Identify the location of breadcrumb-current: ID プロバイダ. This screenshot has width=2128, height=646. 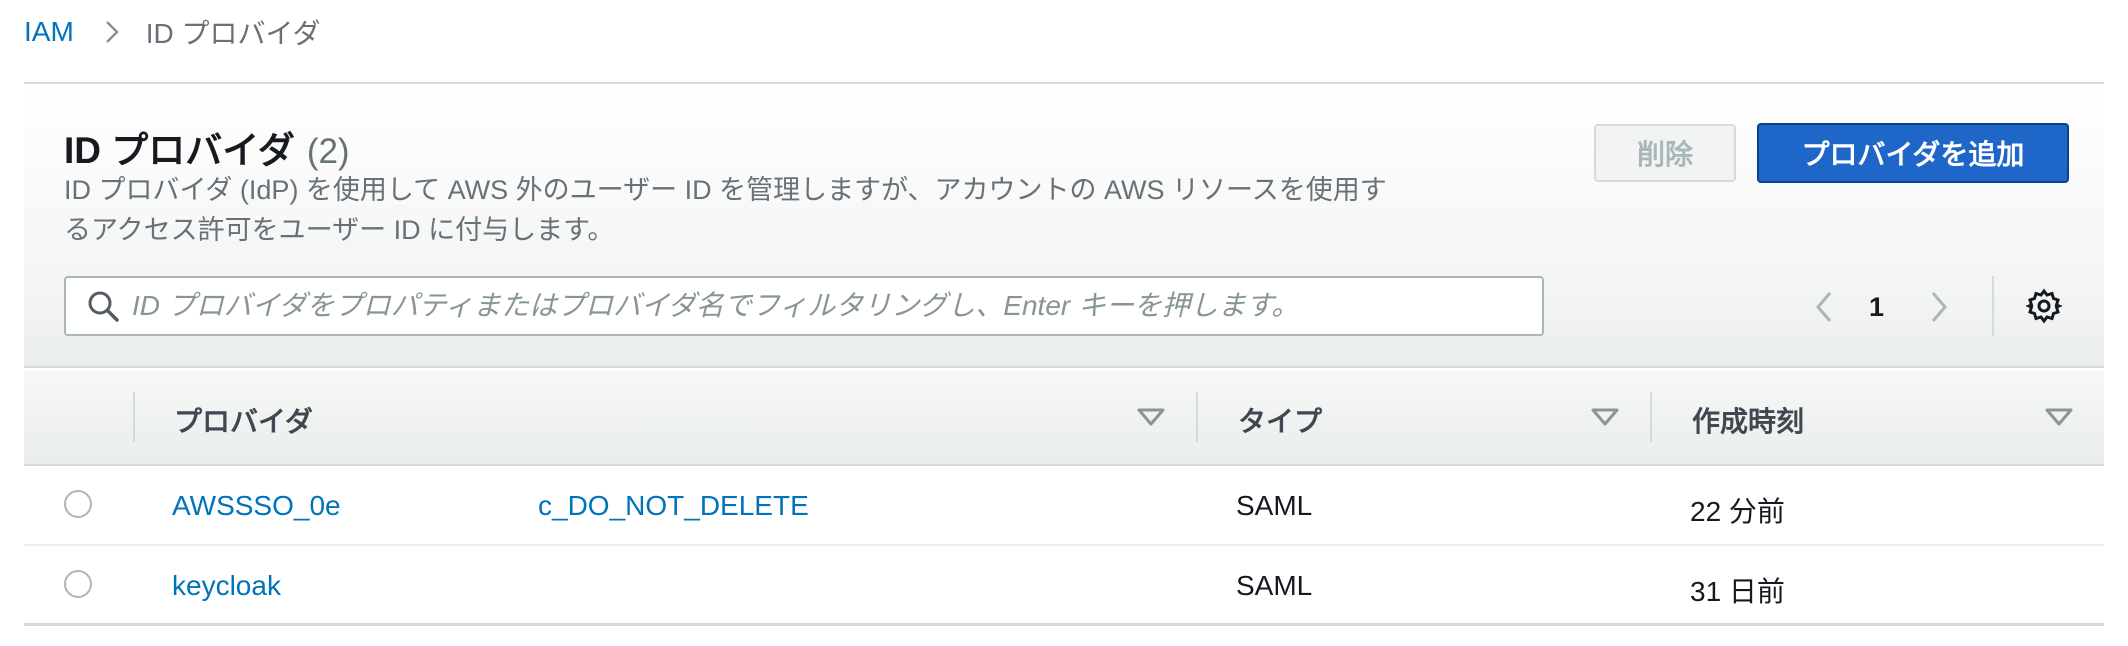
(233, 33).